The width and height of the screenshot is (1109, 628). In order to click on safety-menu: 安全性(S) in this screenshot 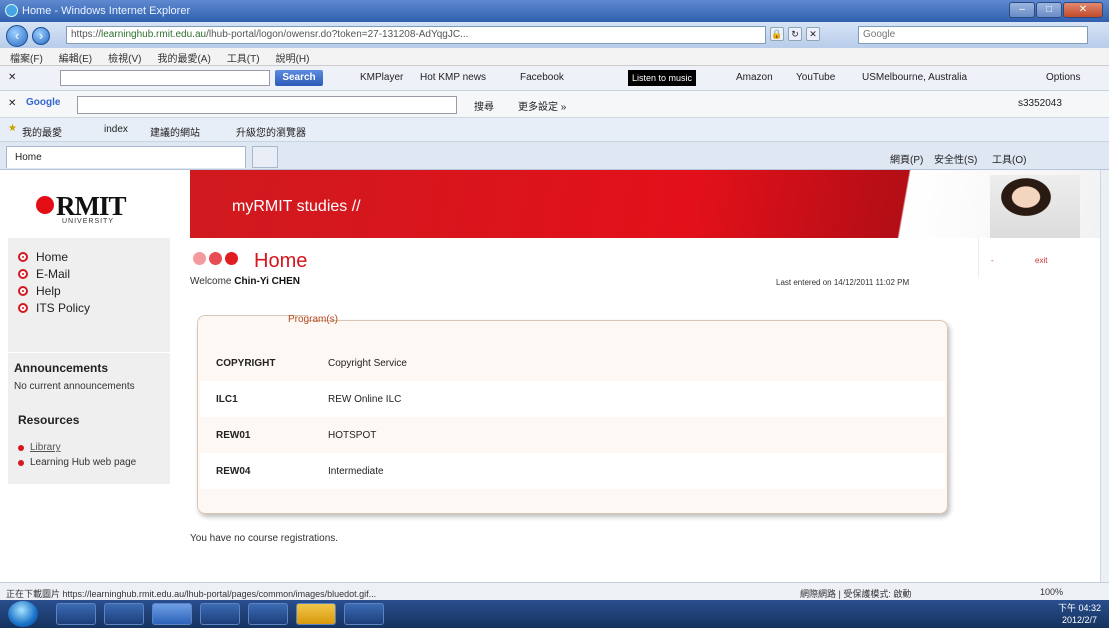, I will do `click(955, 158)`.